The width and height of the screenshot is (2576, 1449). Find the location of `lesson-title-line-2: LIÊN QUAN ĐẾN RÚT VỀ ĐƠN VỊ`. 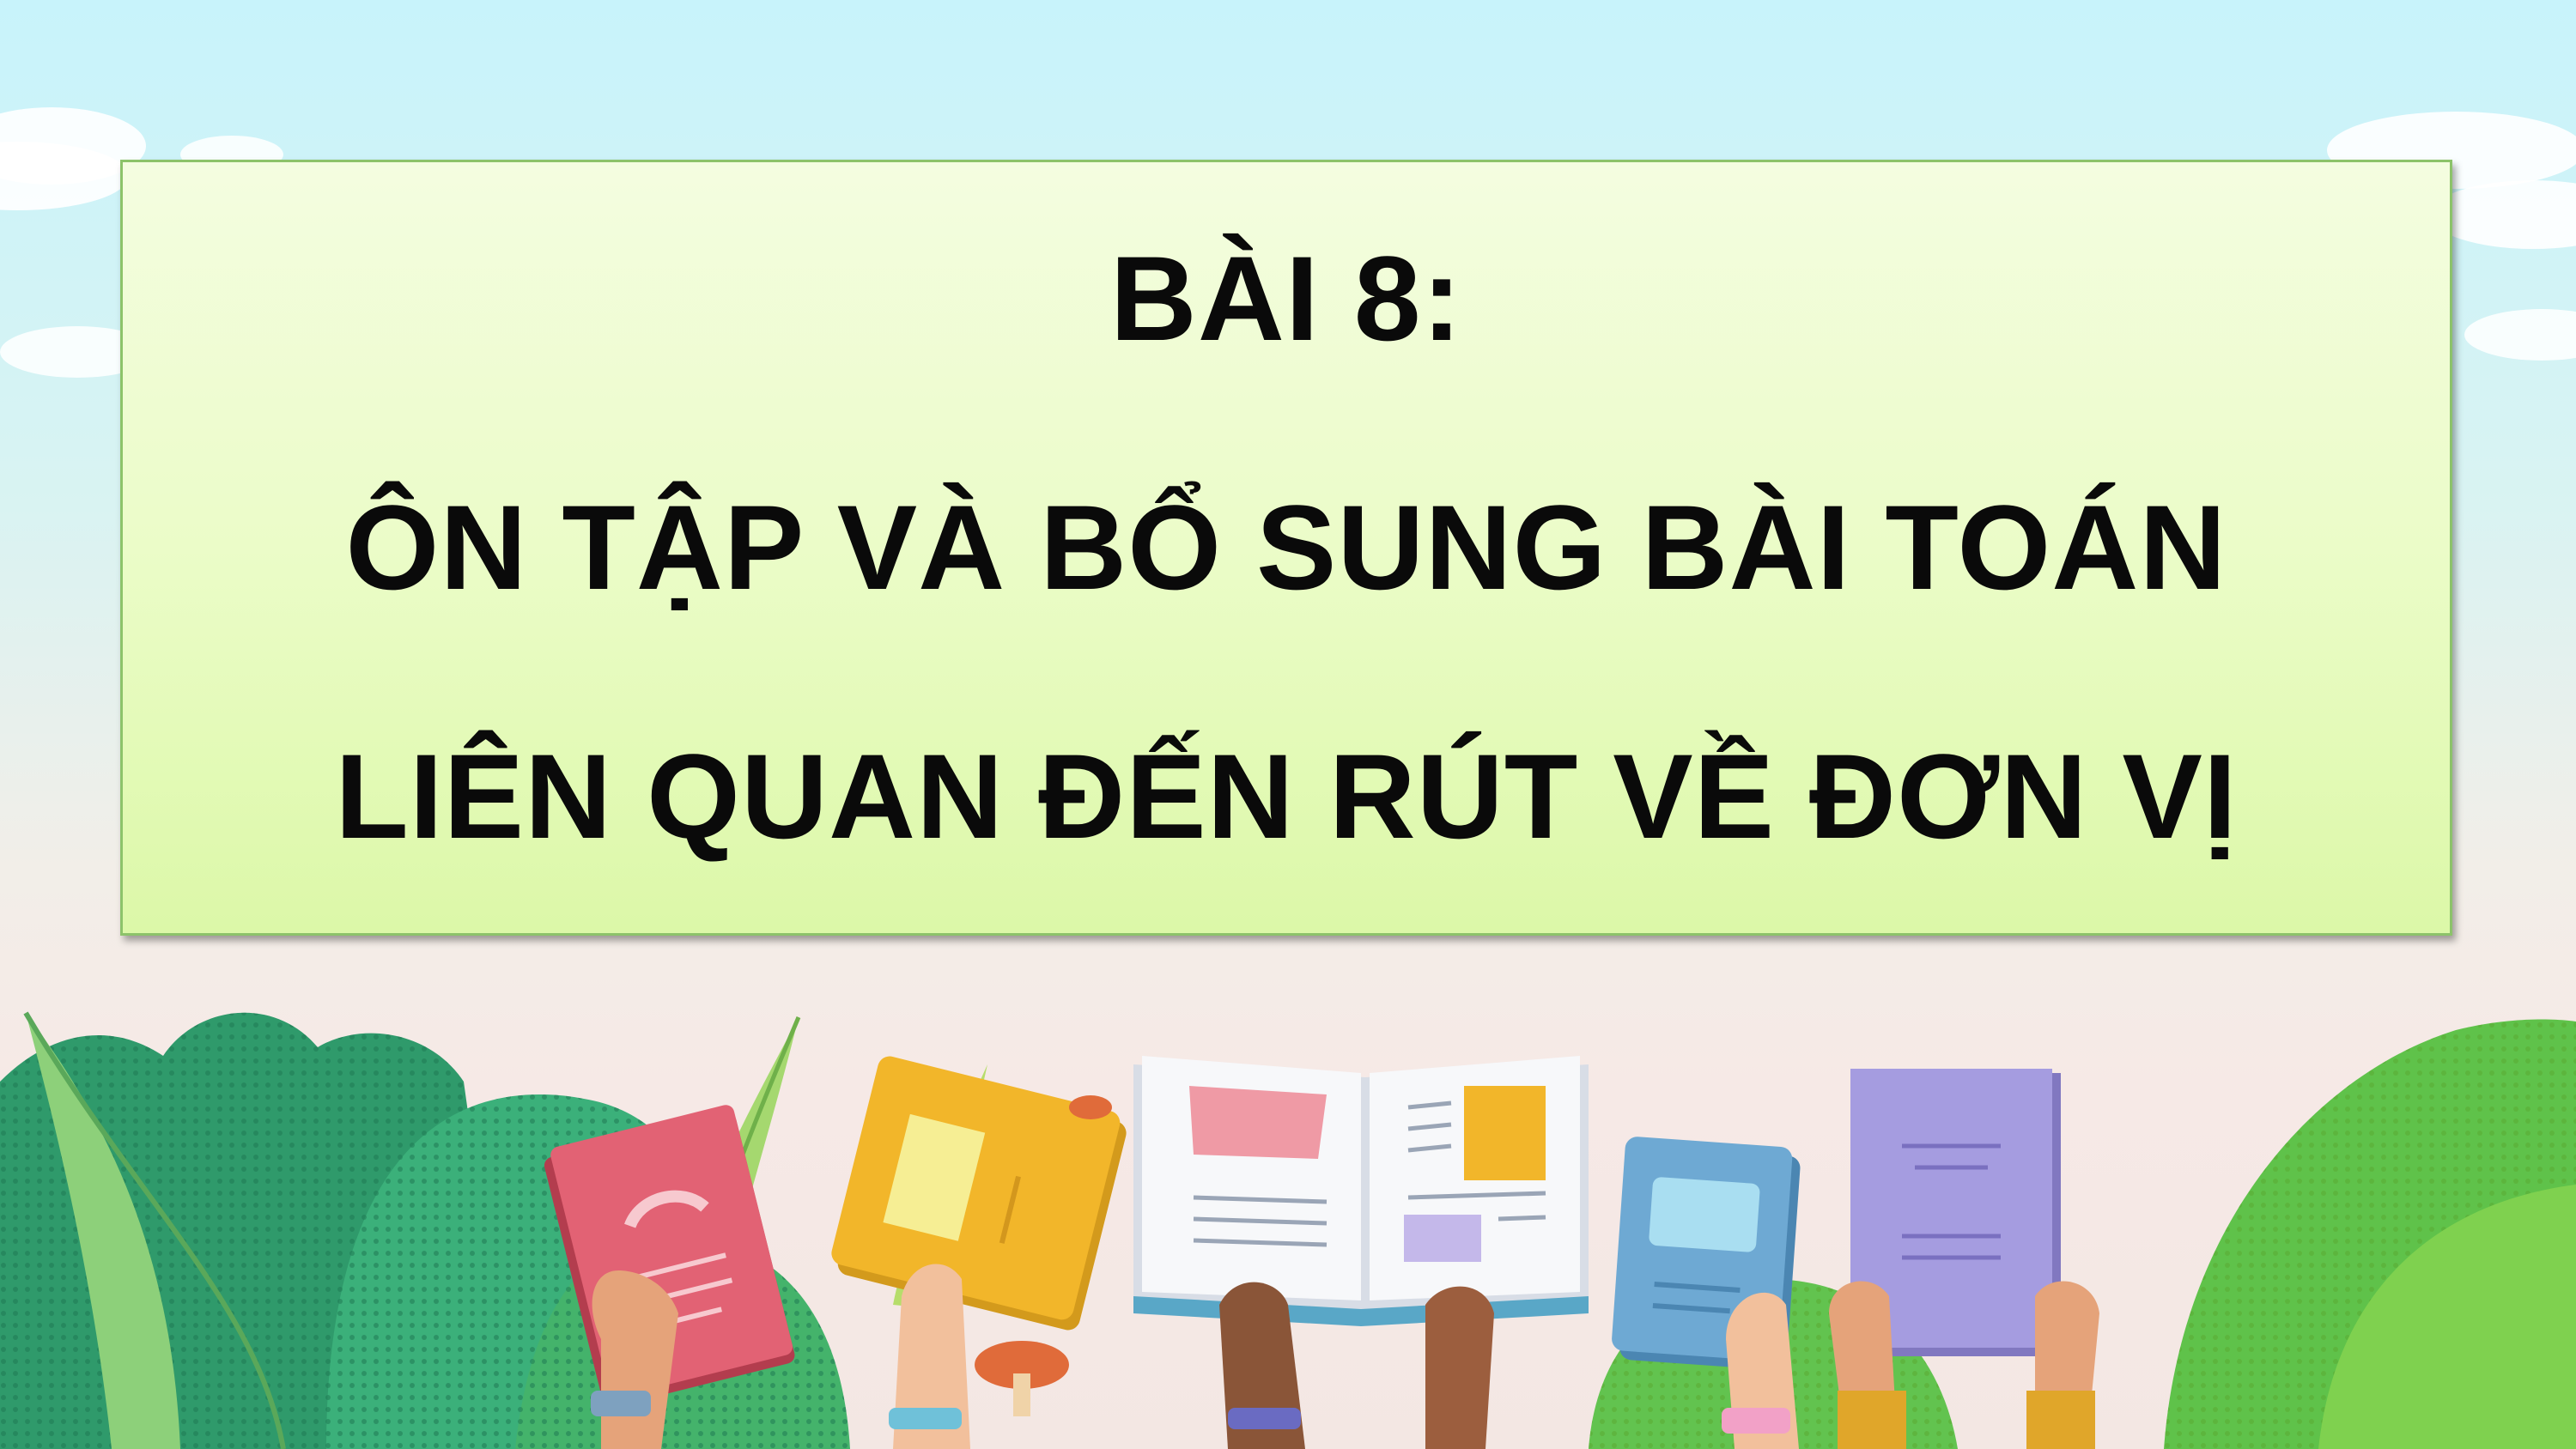

lesson-title-line-2: LIÊN QUAN ĐẾN RÚT VỀ ĐƠN VỊ is located at coordinates (1287, 796).